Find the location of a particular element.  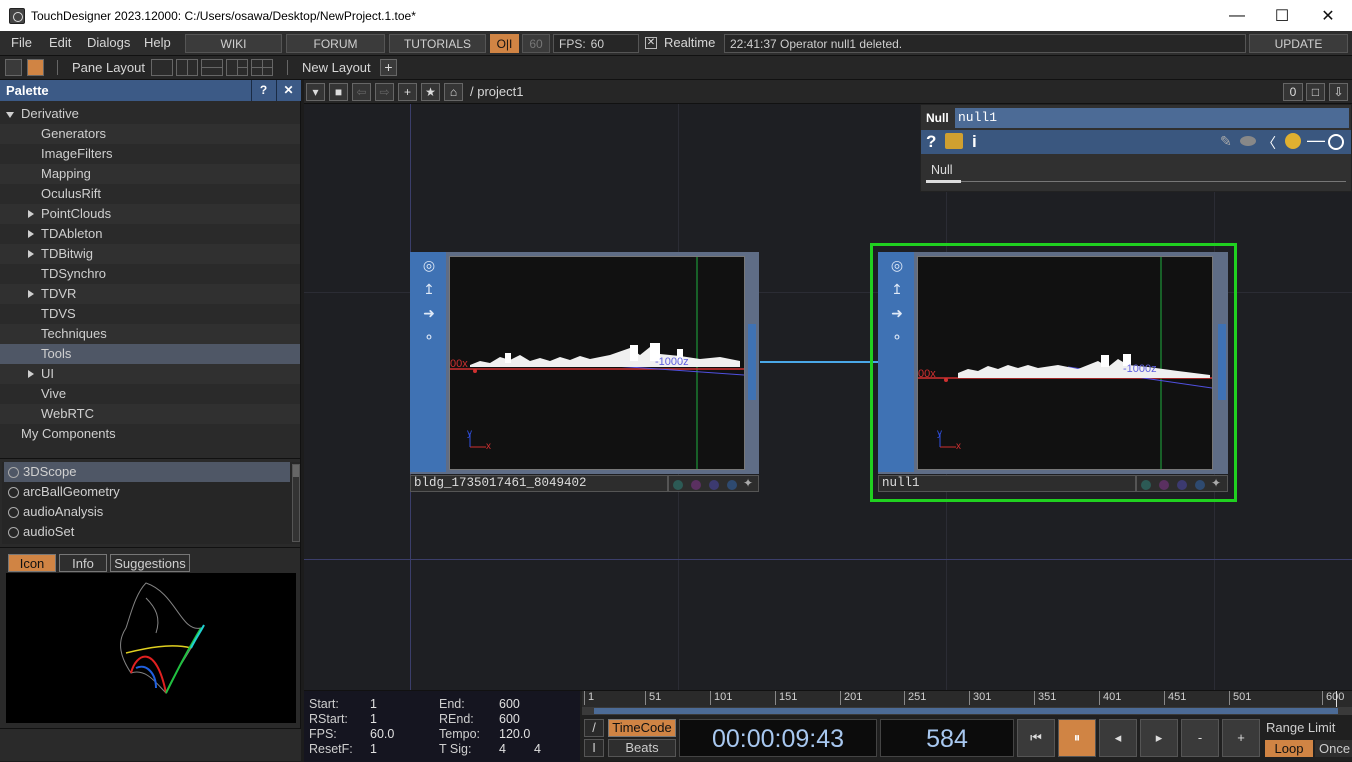

palette-tree-item: Derivative is located at coordinates (150, 114).